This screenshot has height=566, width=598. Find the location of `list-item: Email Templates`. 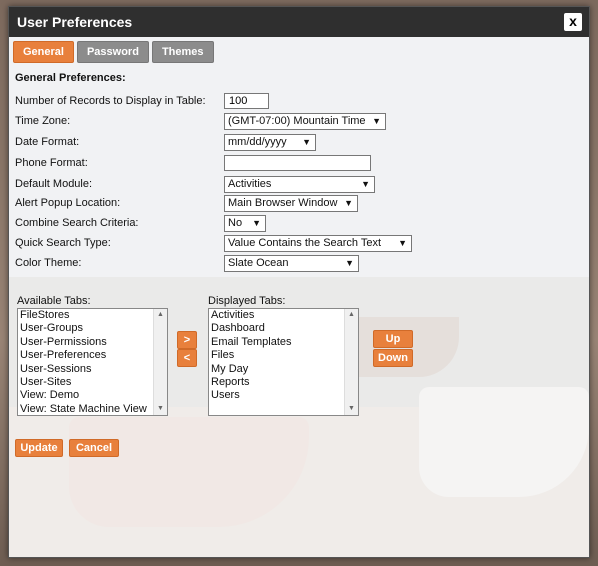

list-item: Email Templates is located at coordinates (283, 342).